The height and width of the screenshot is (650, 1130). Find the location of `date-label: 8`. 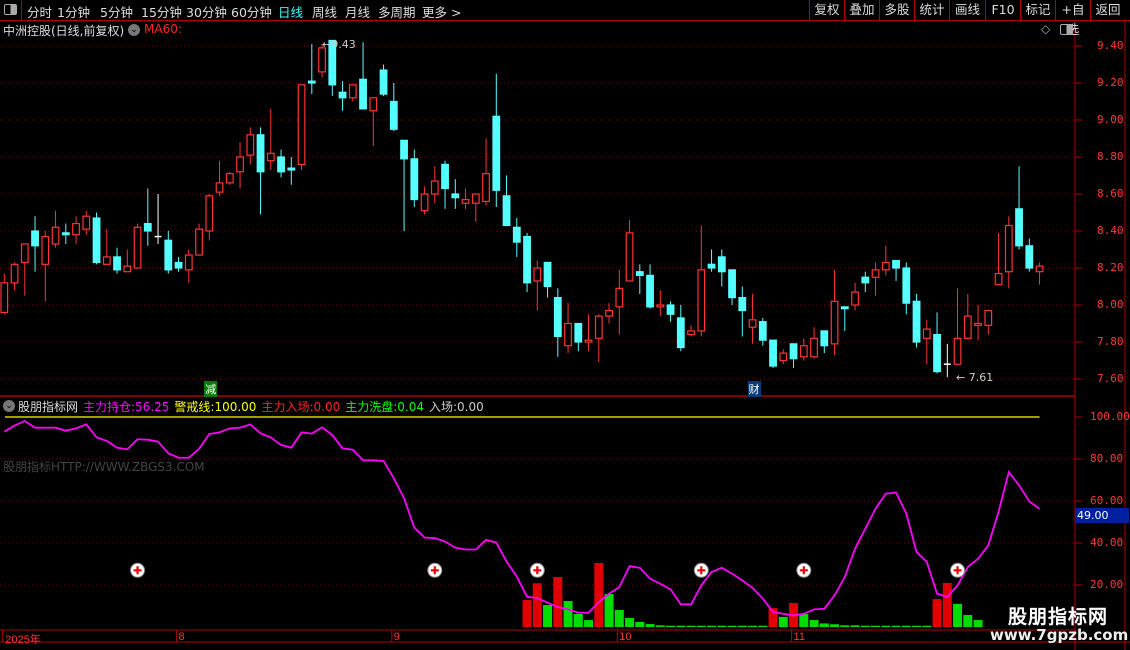

date-label: 8 is located at coordinates (181, 637).